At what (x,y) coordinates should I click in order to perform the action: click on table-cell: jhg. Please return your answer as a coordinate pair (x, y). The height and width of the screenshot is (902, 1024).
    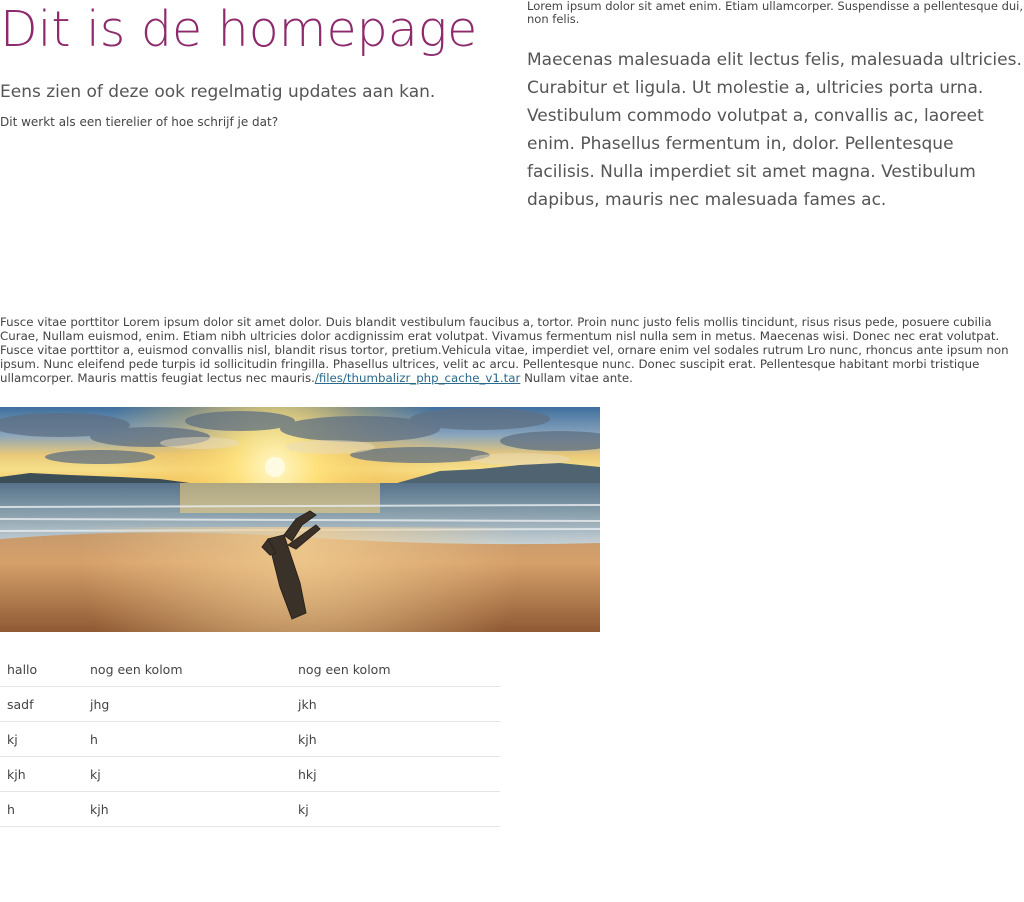
    Looking at the image, I should click on (187, 704).